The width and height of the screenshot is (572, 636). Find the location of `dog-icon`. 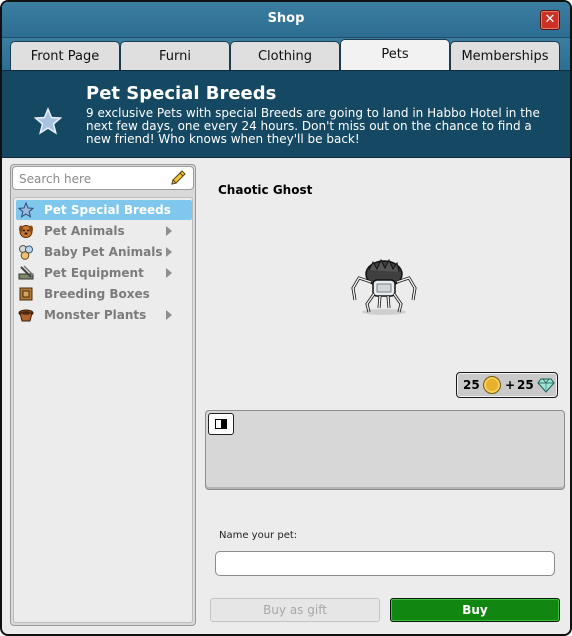

dog-icon is located at coordinates (26, 231).